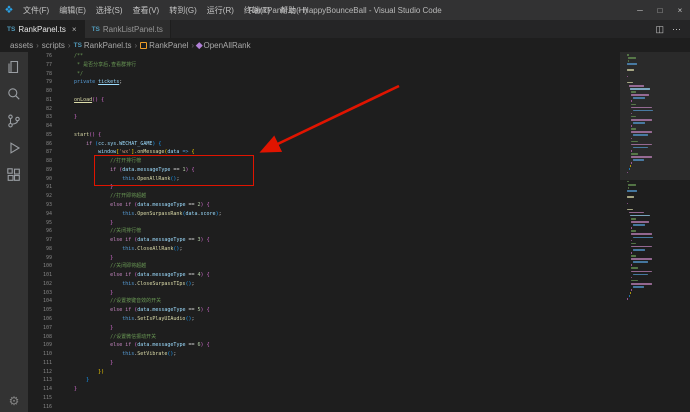 The height and width of the screenshot is (412, 690). Describe the element at coordinates (47, 327) in the screenshot. I see `line-number: 107` at that location.